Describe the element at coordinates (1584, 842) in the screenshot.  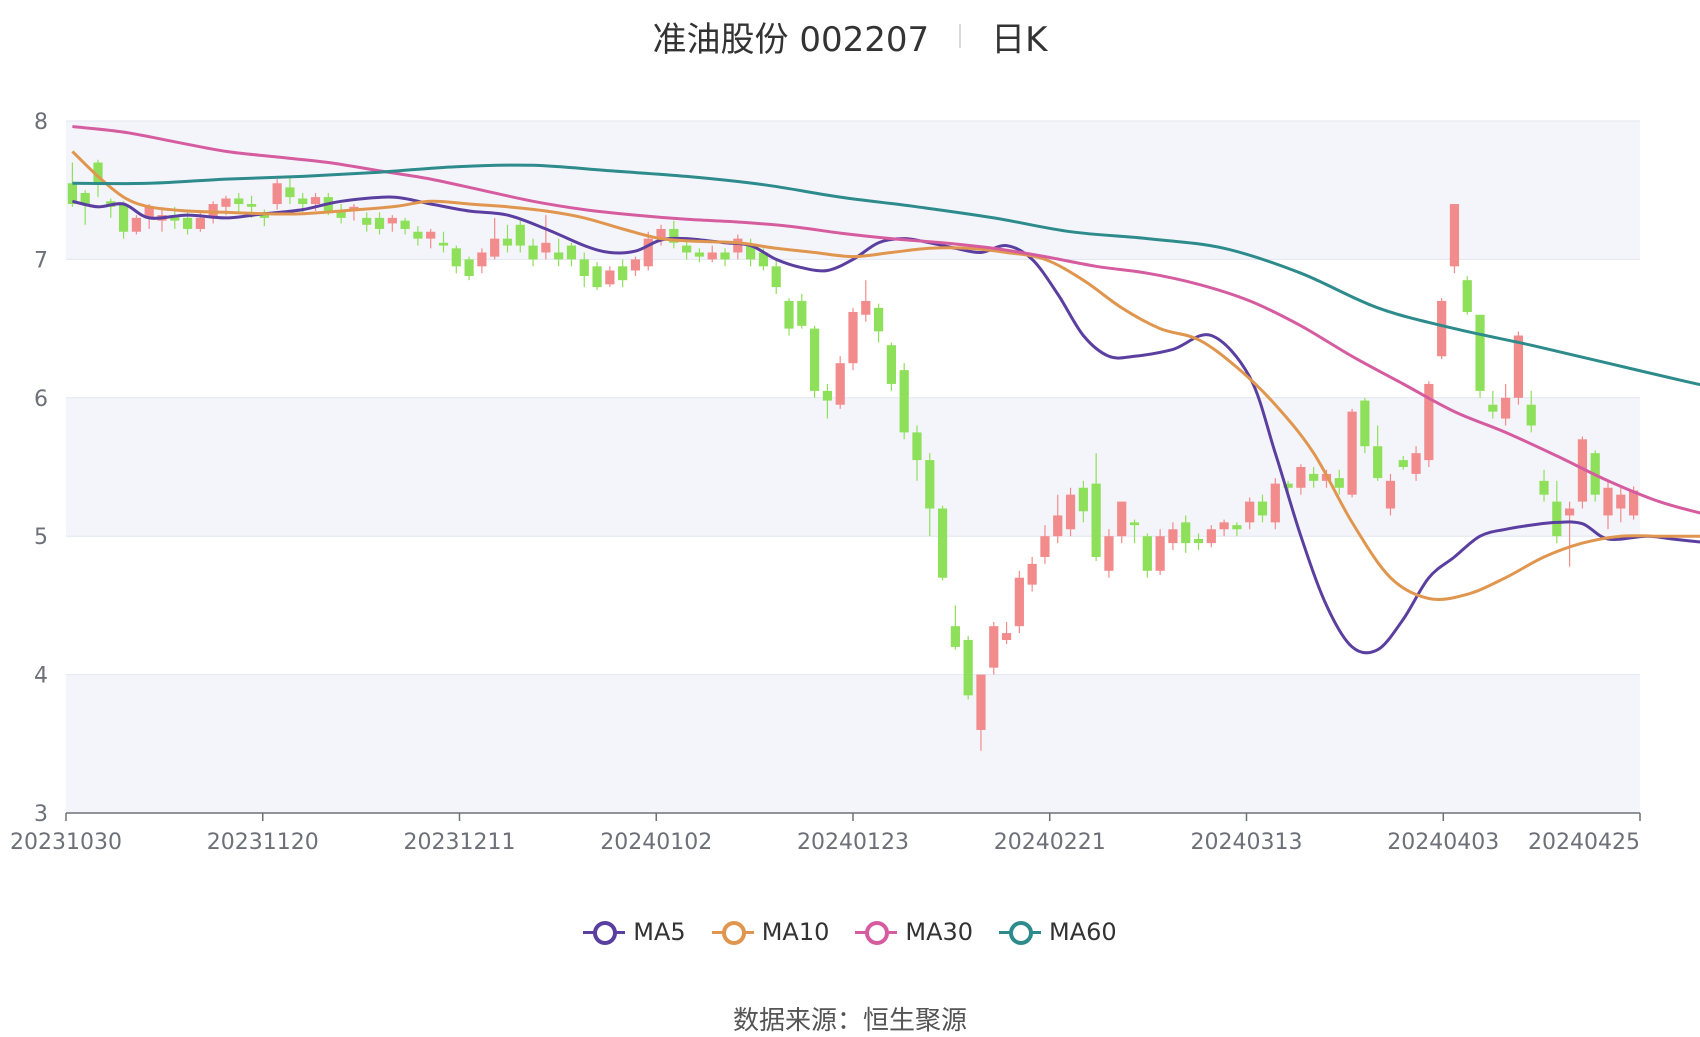
I see `x-tick-label: 20240425` at that location.